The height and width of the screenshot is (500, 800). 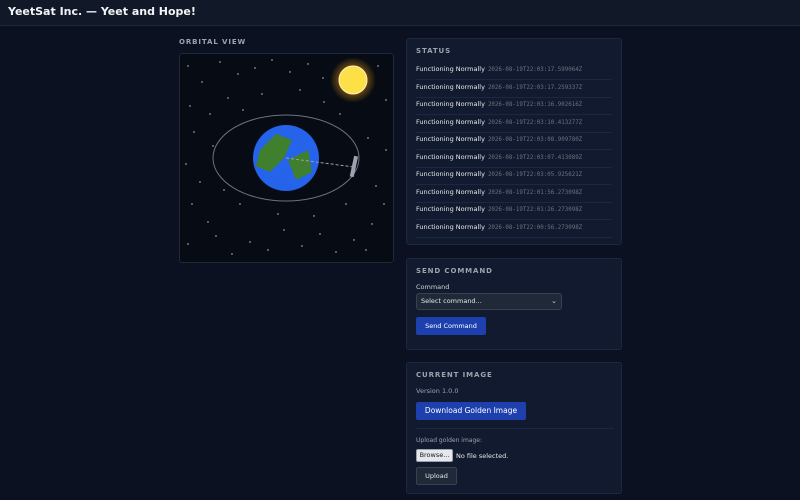 What do you see at coordinates (535, 157) in the screenshot?
I see `status-timestamp: 2026-08-19T22:03:07.413089Z` at bounding box center [535, 157].